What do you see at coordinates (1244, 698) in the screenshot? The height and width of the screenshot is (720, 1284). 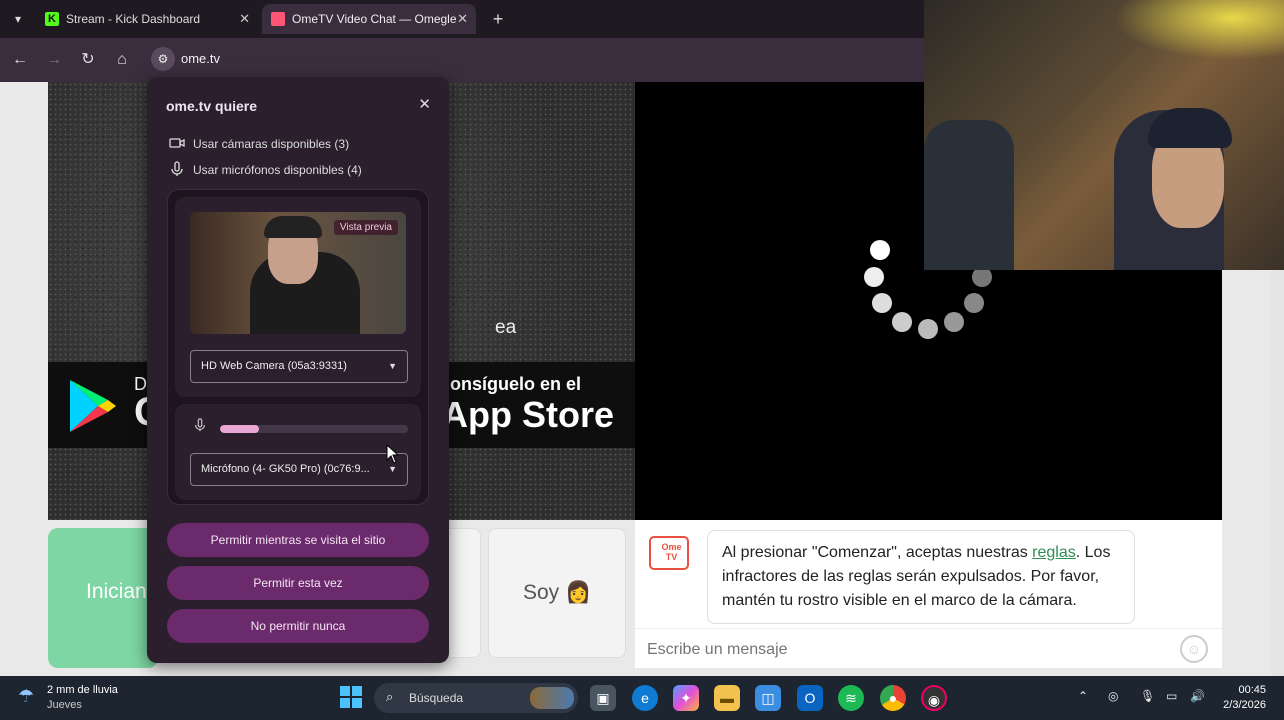 I see `clock: 00:45 2/3/2026` at bounding box center [1244, 698].